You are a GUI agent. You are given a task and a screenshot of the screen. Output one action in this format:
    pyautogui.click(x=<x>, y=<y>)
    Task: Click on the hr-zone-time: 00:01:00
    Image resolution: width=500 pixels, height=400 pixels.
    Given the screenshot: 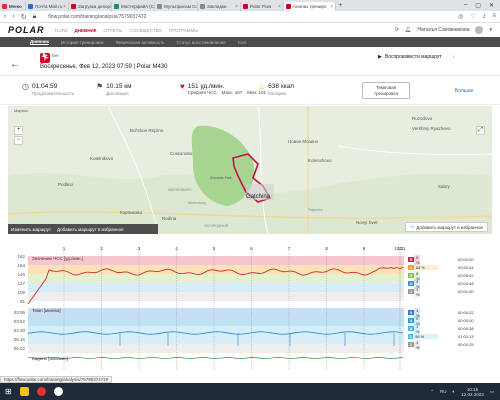 What is the action you would take?
    pyautogui.click(x=466, y=291)
    